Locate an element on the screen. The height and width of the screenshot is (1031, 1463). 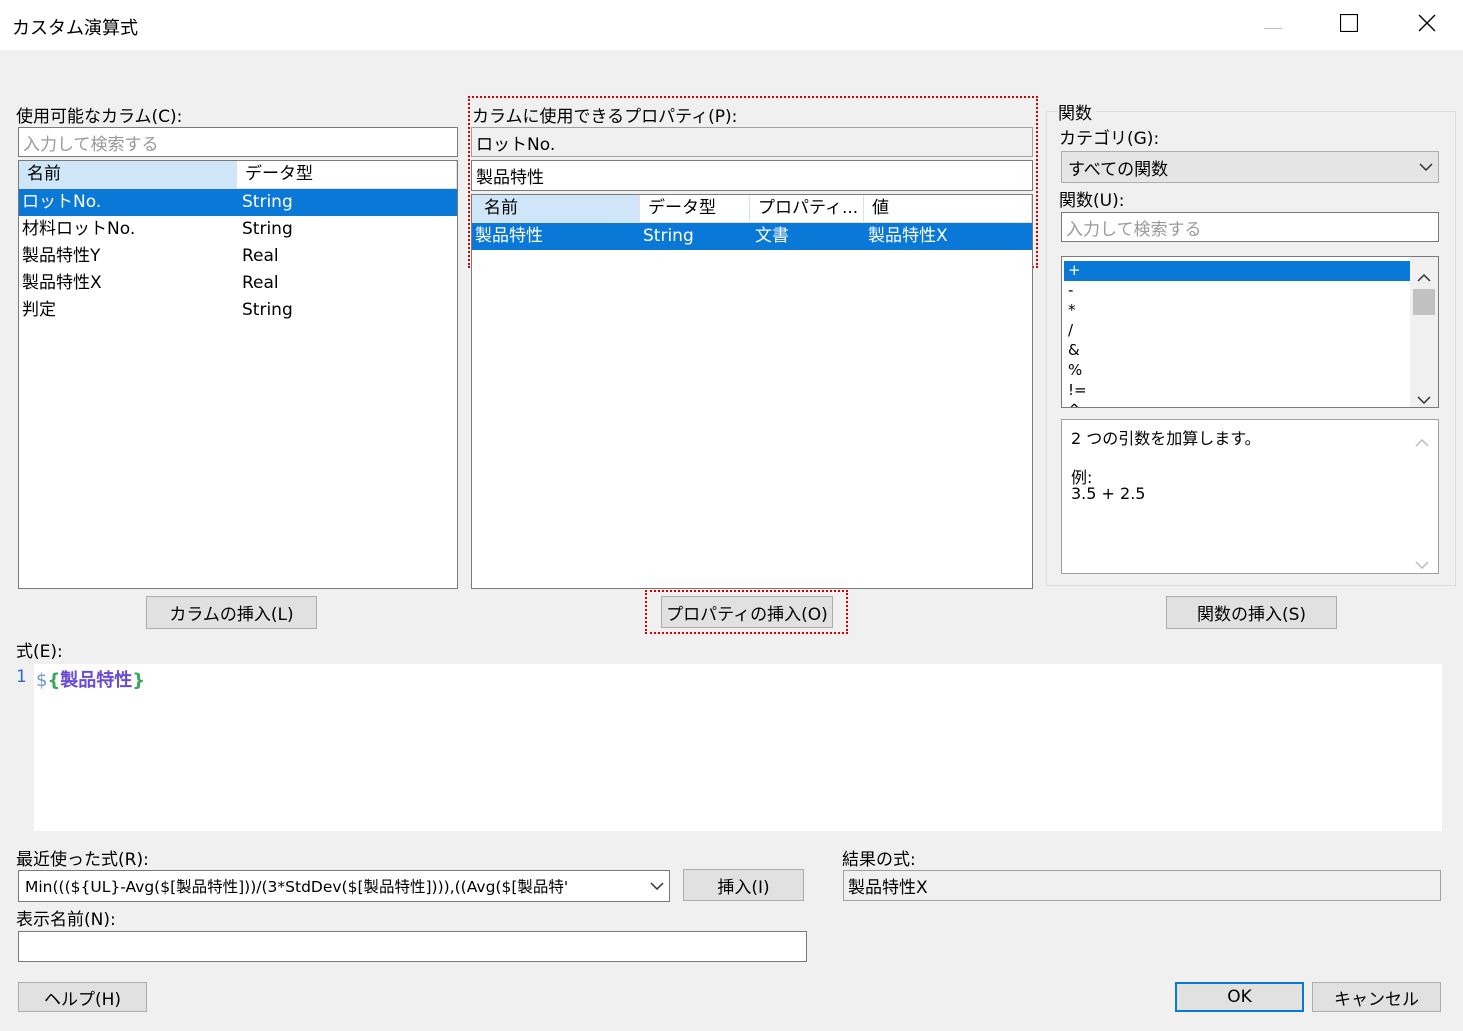
functions-scrollbar is located at coordinates (1424, 332).